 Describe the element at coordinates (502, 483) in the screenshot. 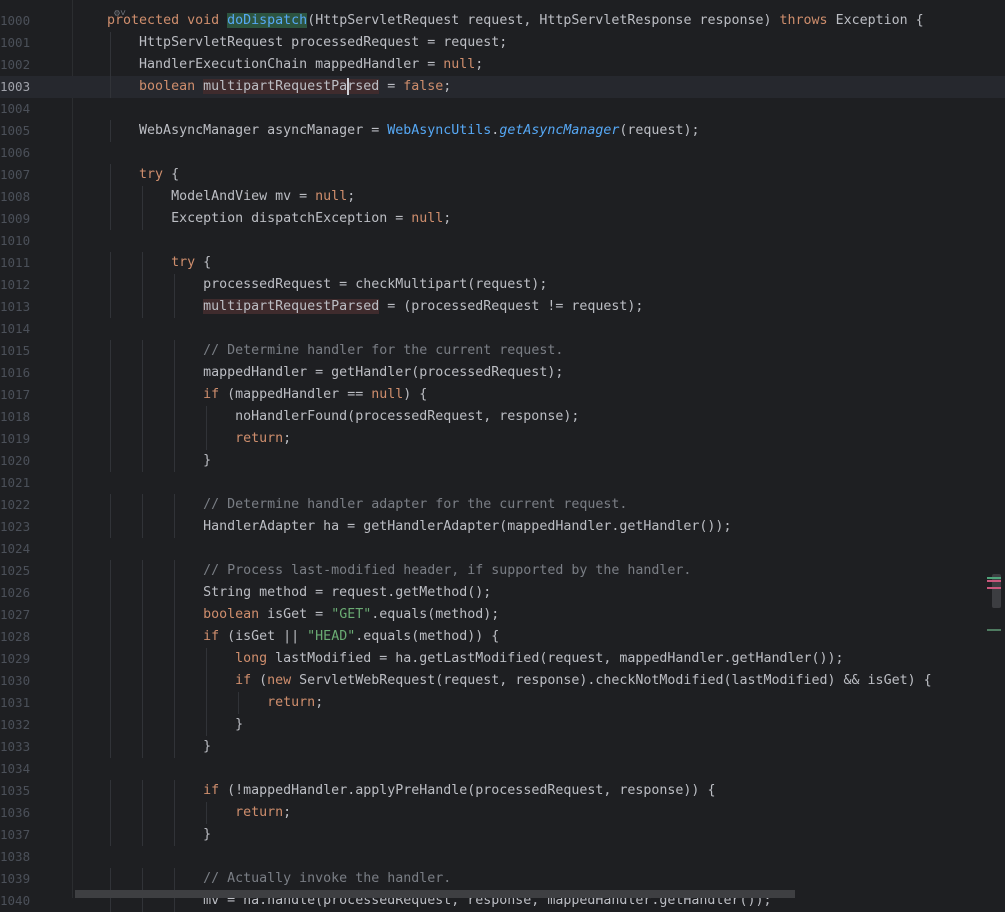

I see `code-line: 1021` at that location.